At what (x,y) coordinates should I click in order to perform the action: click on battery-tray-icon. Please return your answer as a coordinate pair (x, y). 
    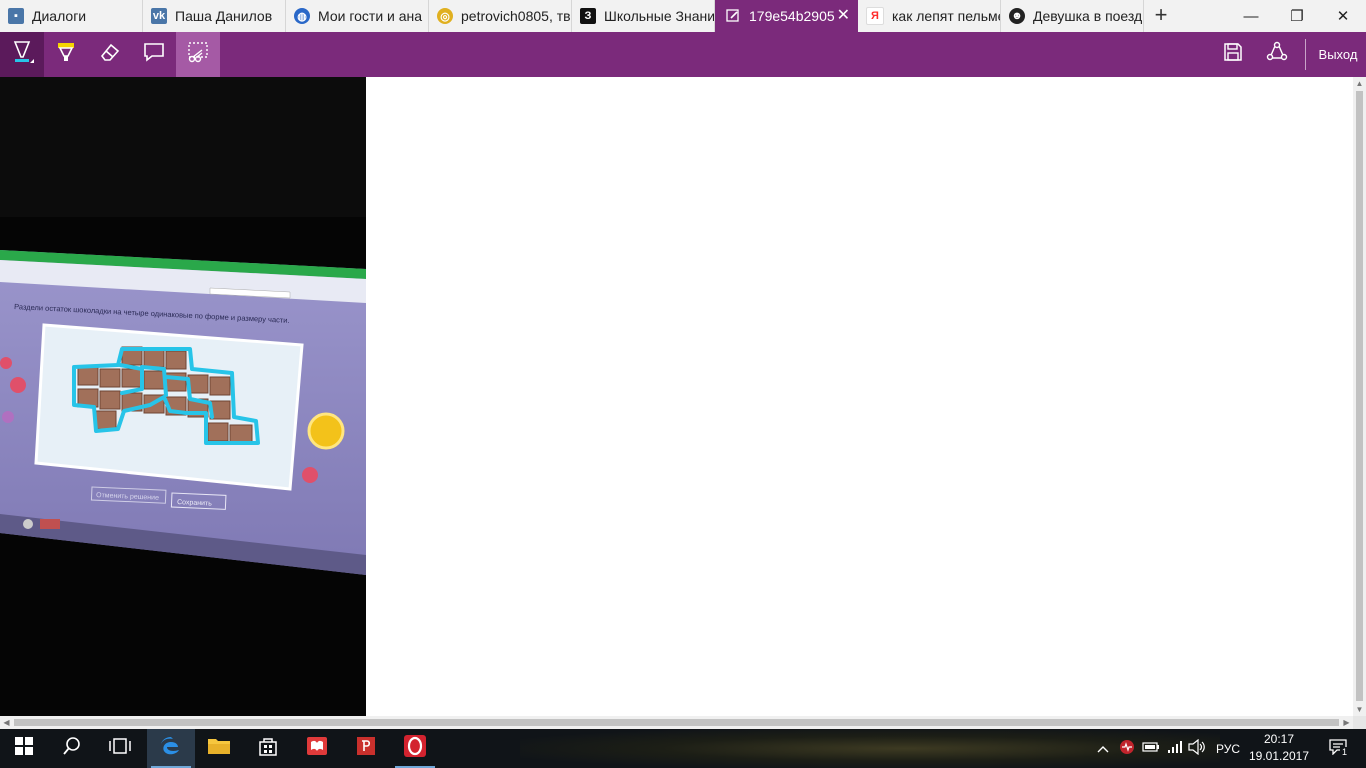
    Looking at the image, I should click on (1151, 748).